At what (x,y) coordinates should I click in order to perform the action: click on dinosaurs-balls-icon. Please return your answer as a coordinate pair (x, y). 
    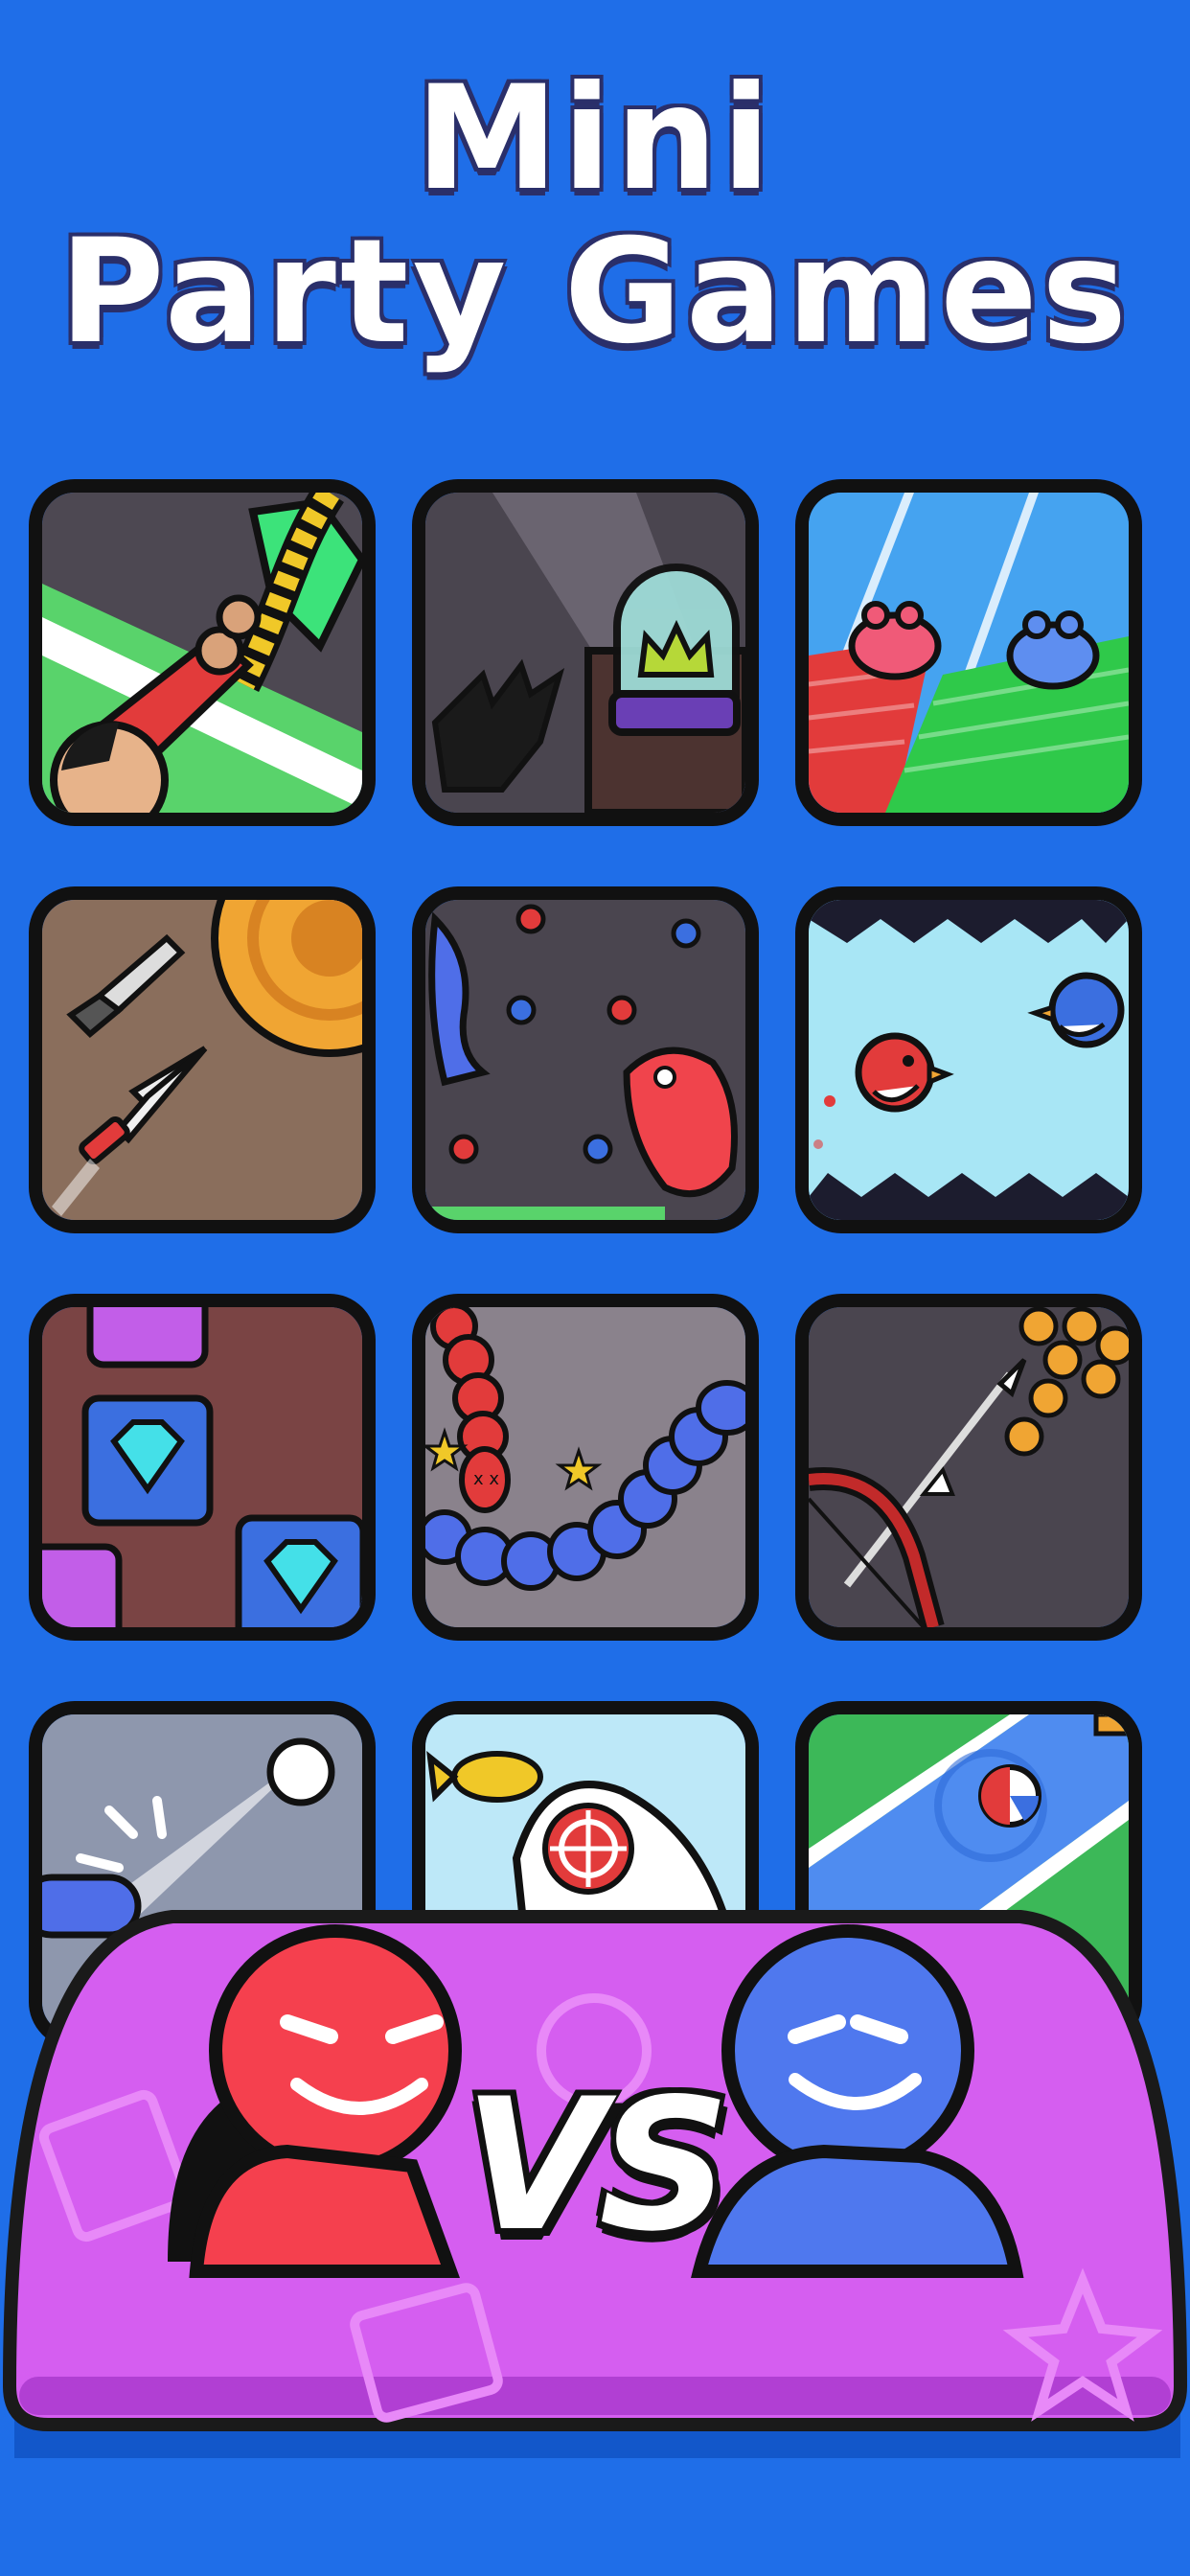
    Looking at the image, I should click on (585, 1060).